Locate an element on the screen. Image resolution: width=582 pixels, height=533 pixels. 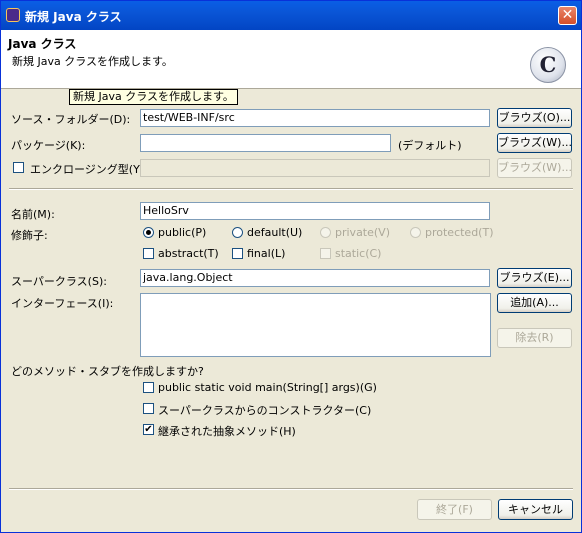
package-field is located at coordinates (265, 143).